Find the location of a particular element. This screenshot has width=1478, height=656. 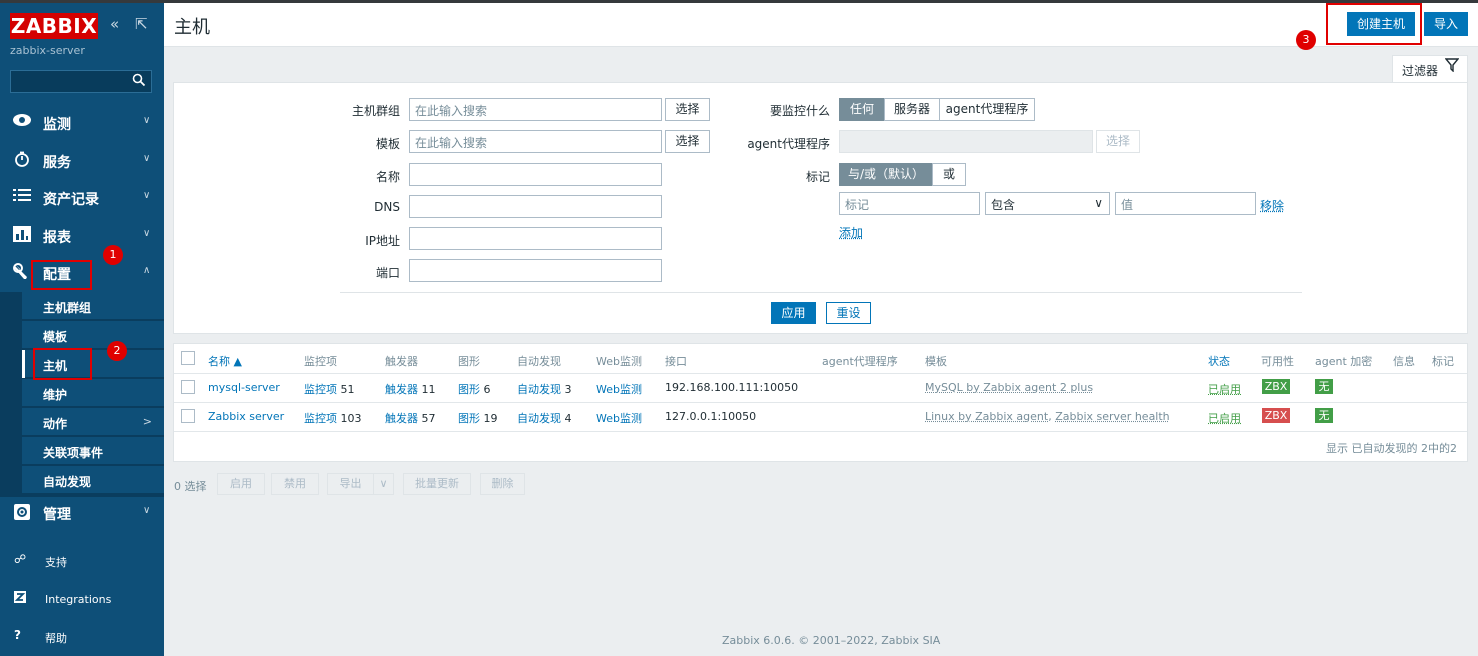

nav-reports: 报表 ∨ is located at coordinates (82, 235).